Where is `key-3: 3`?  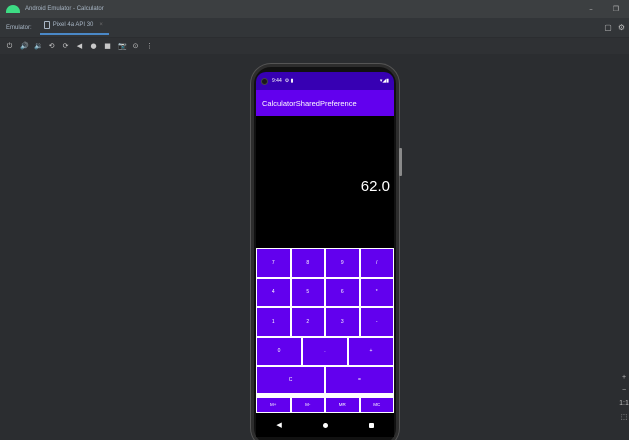
key-3: 3 is located at coordinates (342, 322).